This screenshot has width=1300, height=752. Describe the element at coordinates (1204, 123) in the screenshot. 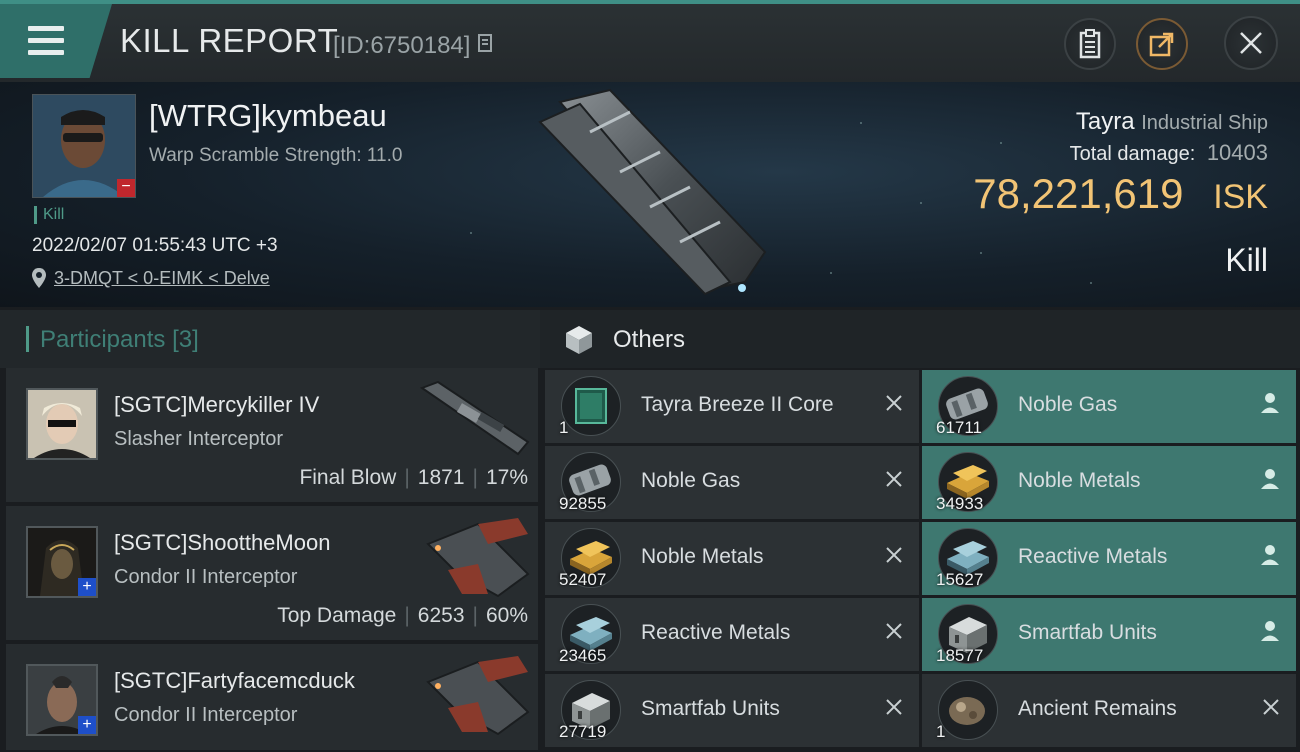

I see `ship-class: Industrial Ship` at that location.